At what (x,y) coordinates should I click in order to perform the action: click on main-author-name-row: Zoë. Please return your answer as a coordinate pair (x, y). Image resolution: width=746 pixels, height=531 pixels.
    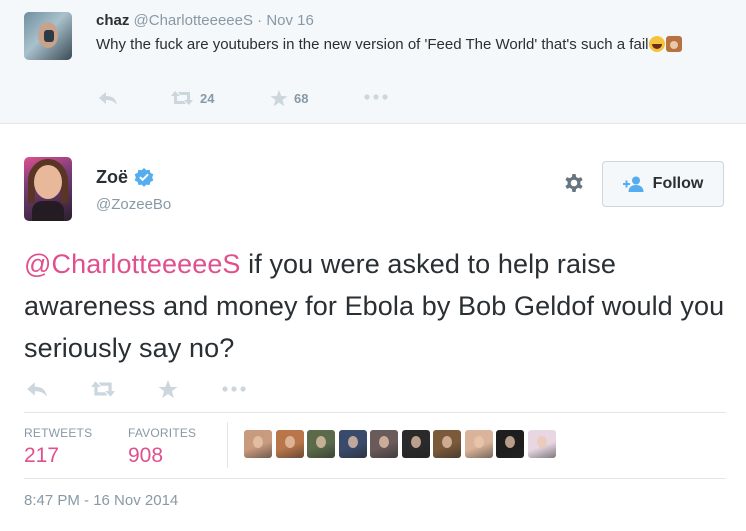
    Looking at the image, I should click on (125, 177).